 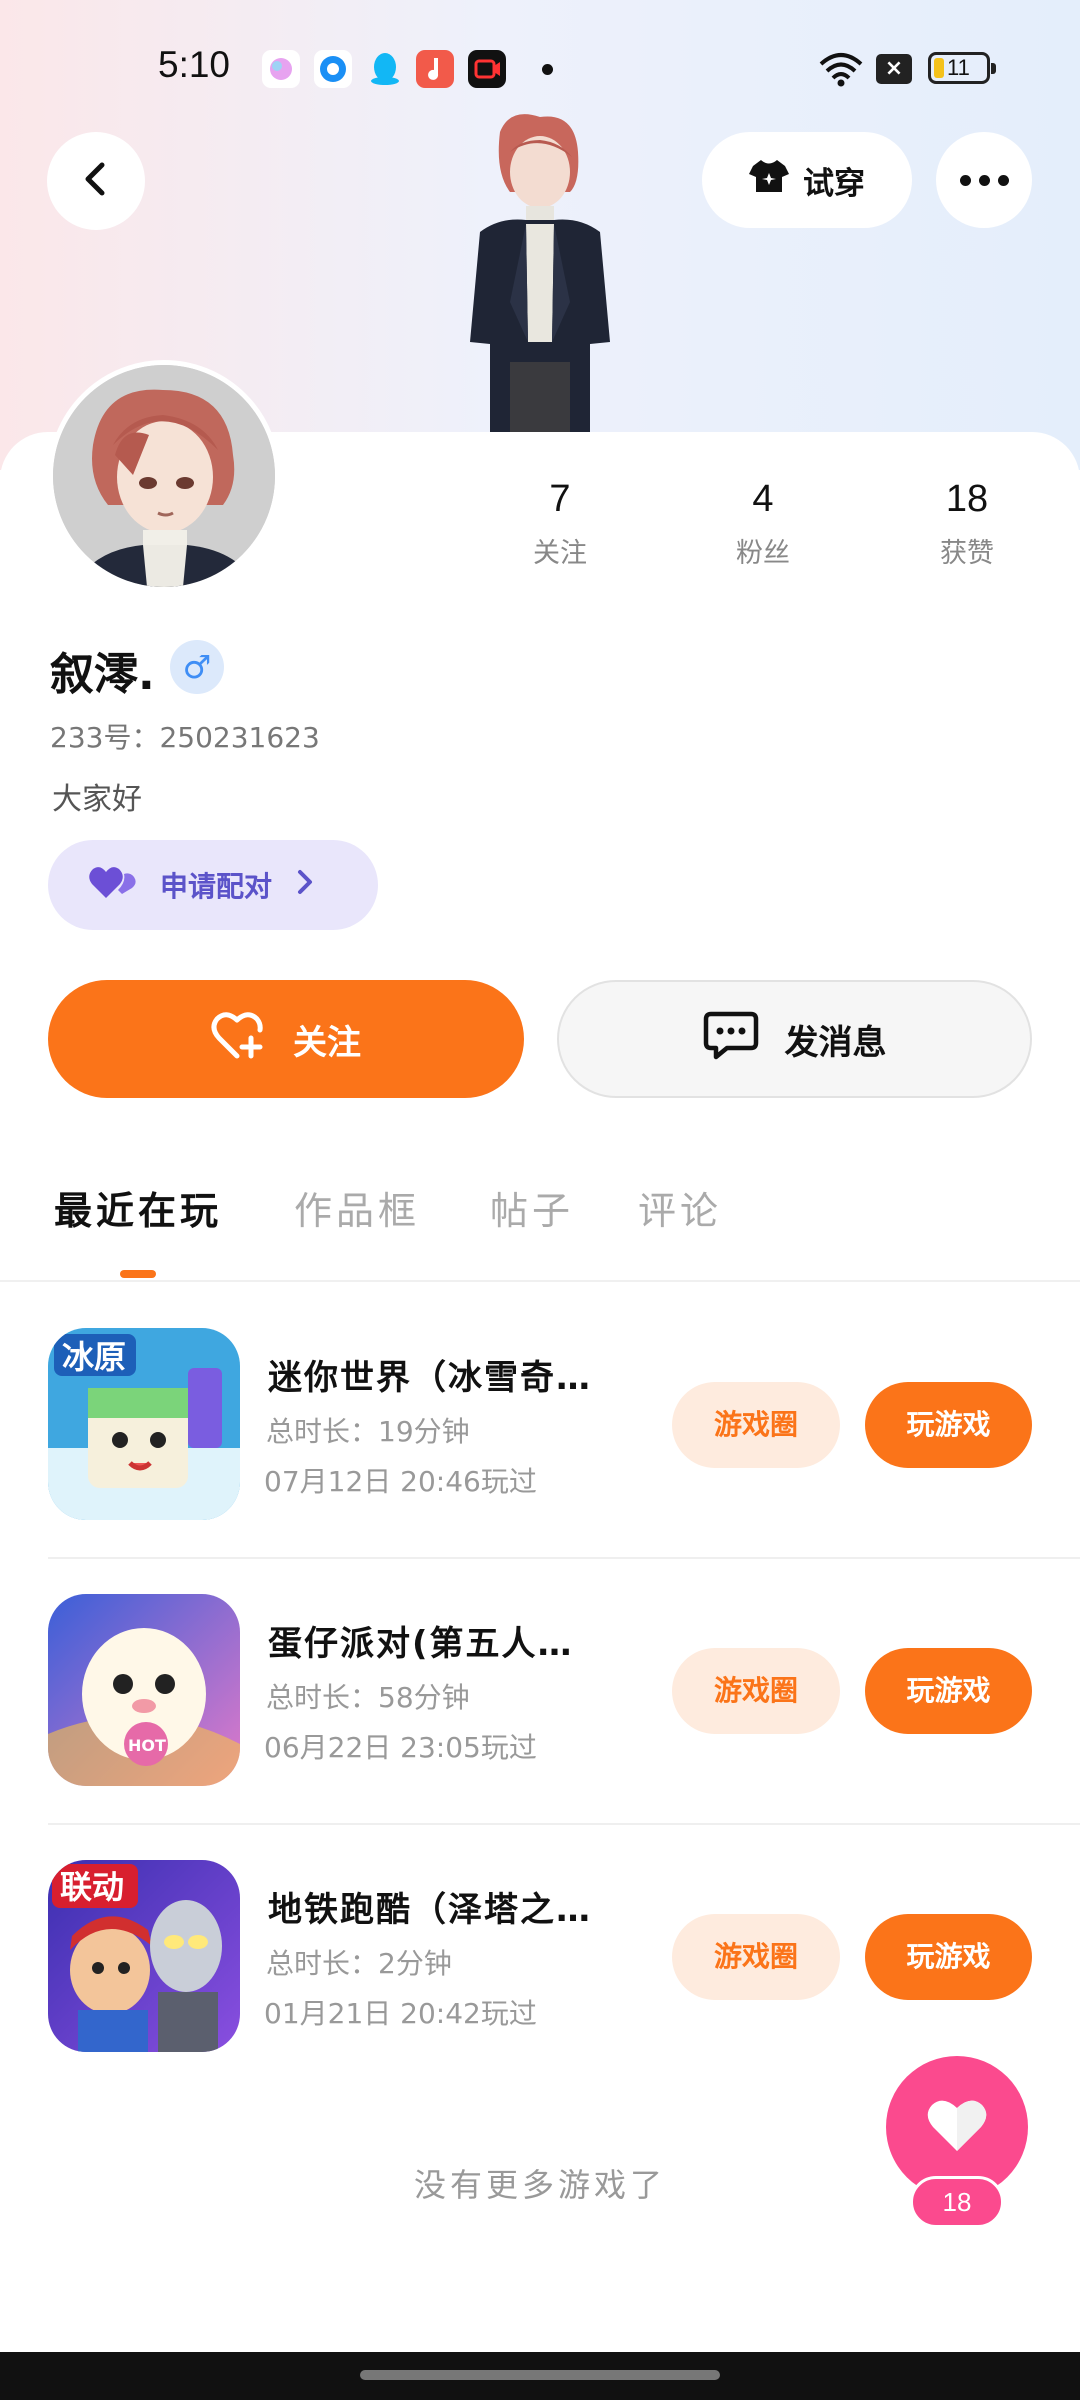 What do you see at coordinates (185, 737) in the screenshot?
I see `user-id: 233号：250231623` at bounding box center [185, 737].